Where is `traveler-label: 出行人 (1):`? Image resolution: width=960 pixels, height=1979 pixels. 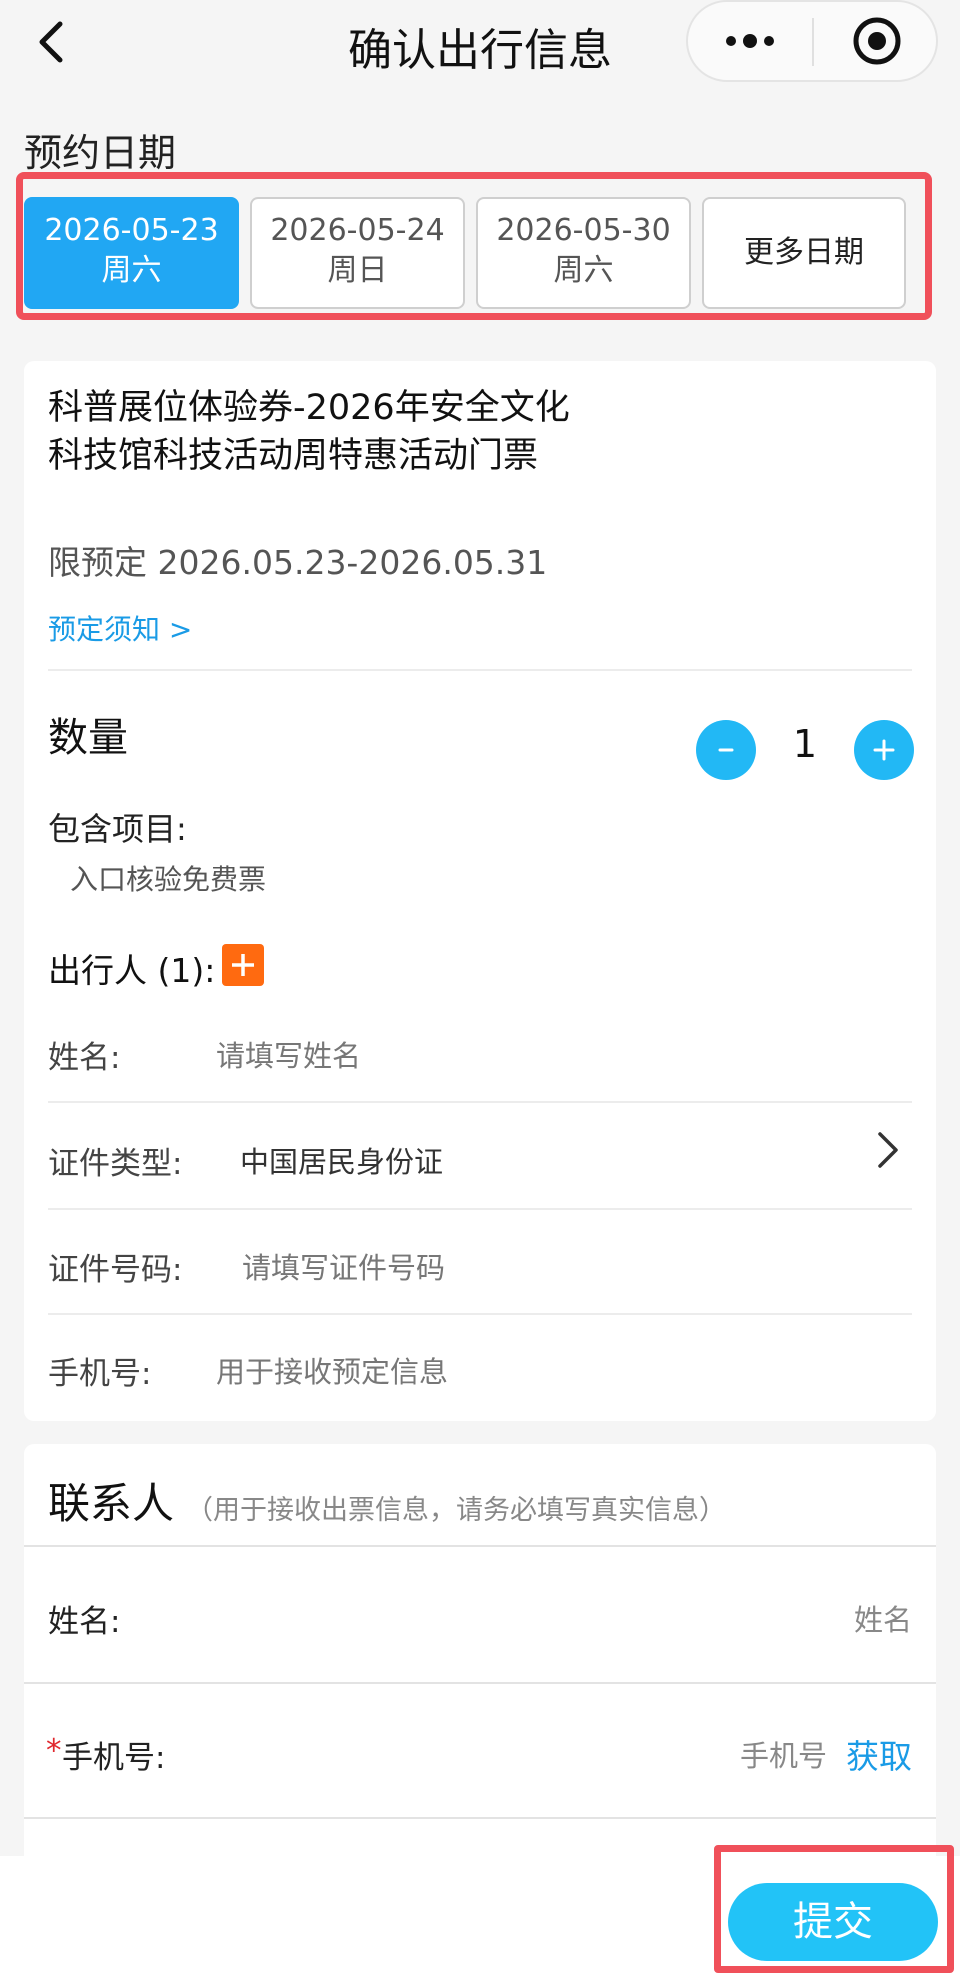 traveler-label: 出行人 (1): is located at coordinates (132, 970).